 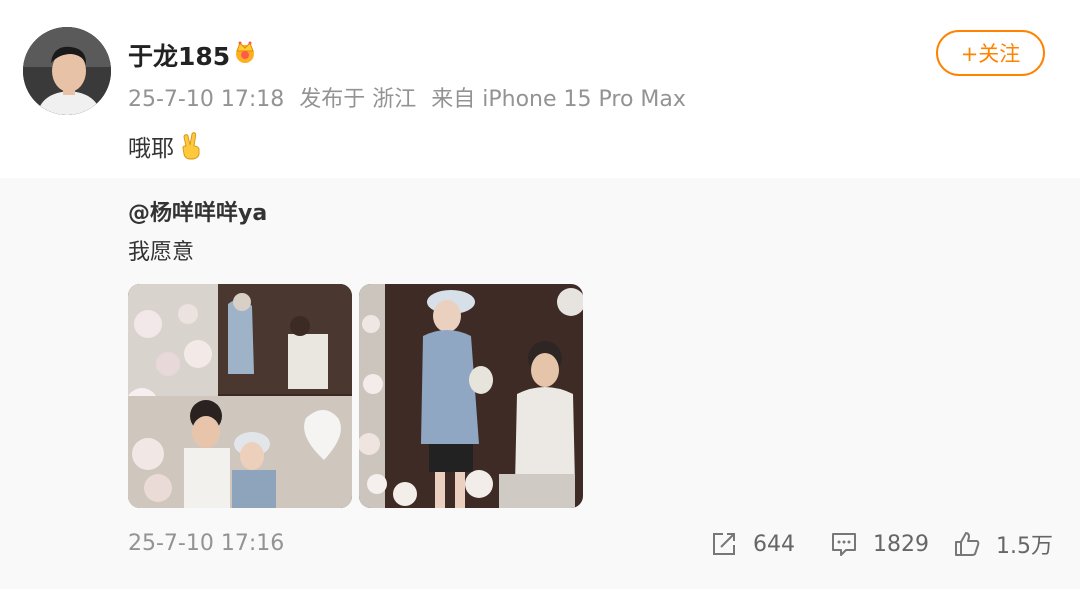 I want to click on photo-collage, so click(x=240, y=396).